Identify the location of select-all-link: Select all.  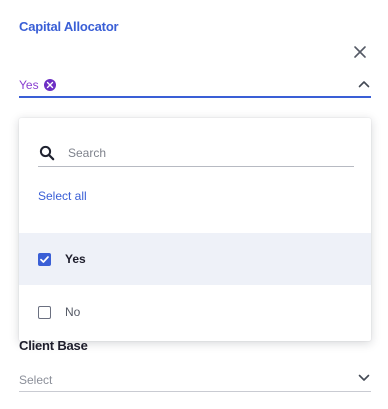
(62, 196).